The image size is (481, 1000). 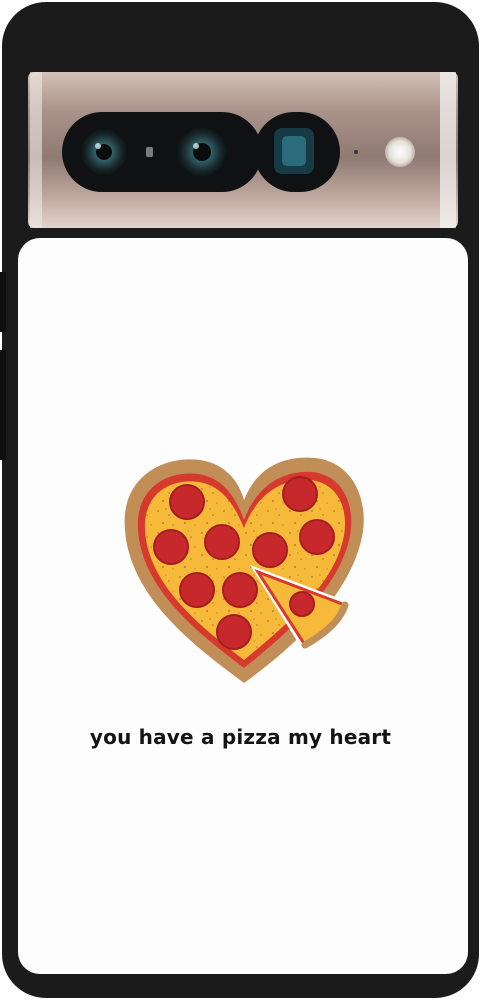 What do you see at coordinates (400, 152) in the screenshot?
I see `flash-icon` at bounding box center [400, 152].